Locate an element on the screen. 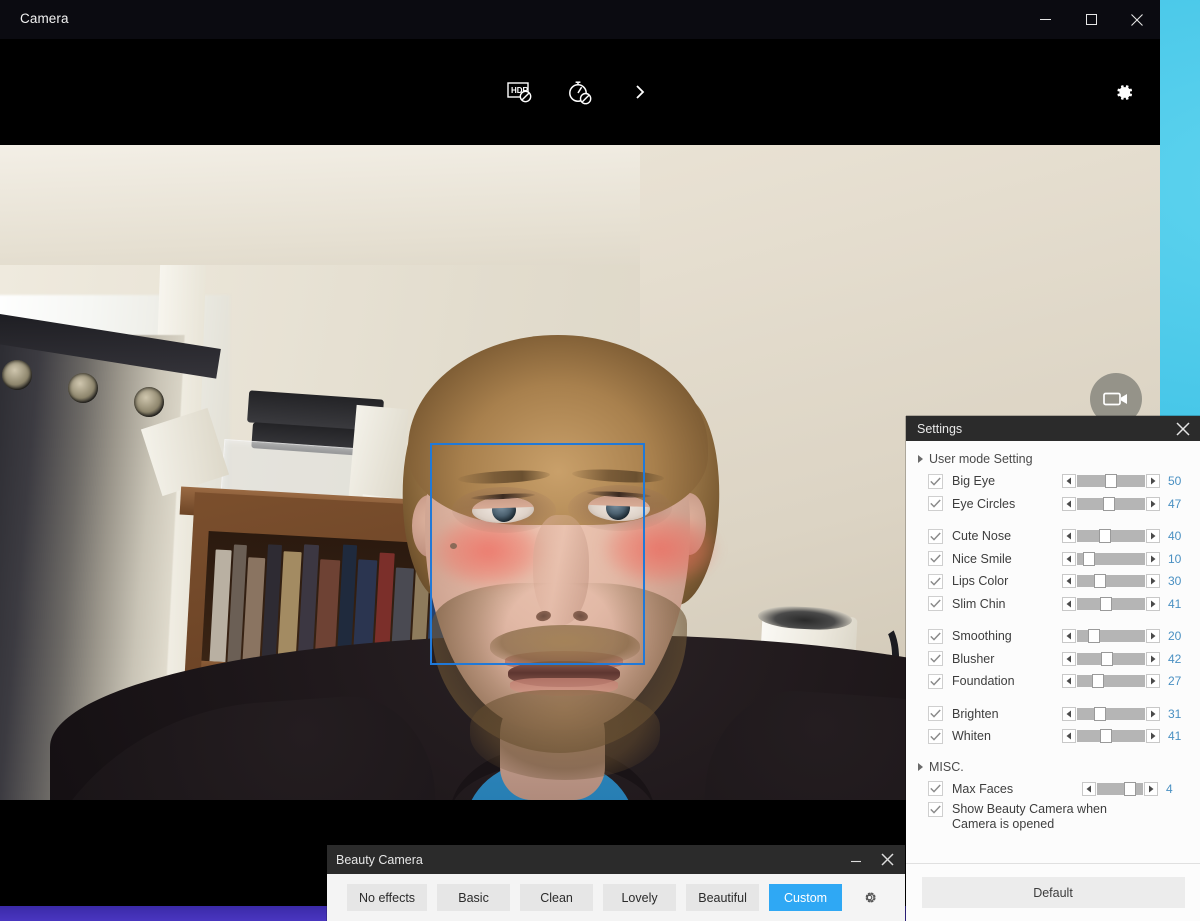 The image size is (1200, 921). setting-row-max-faces: Max Faces 4 is located at coordinates (1053, 789).